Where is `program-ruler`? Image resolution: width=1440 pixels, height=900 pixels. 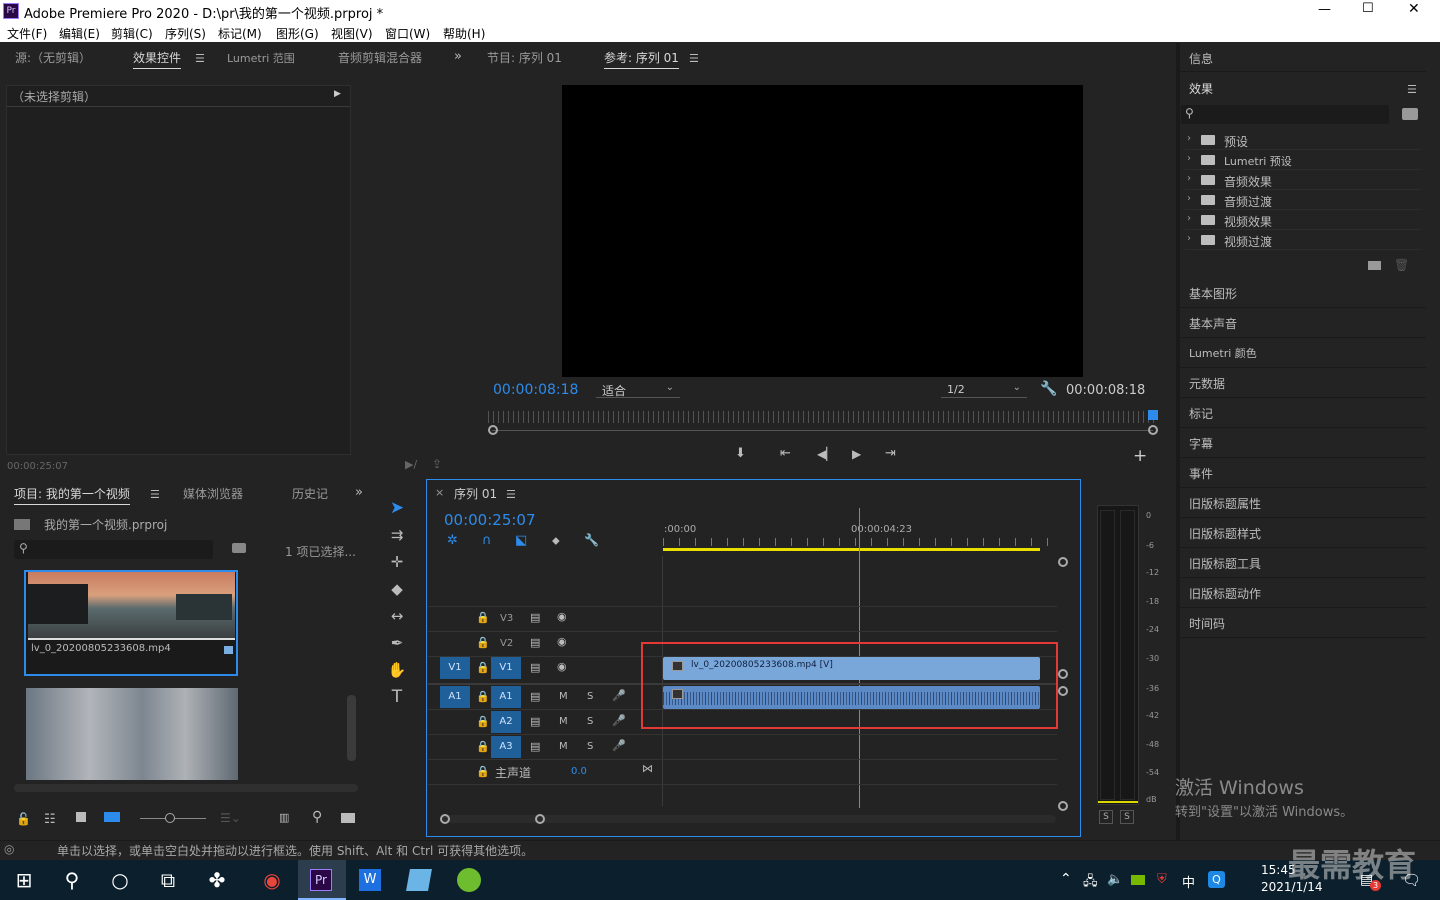
program-ruler is located at coordinates (822, 417).